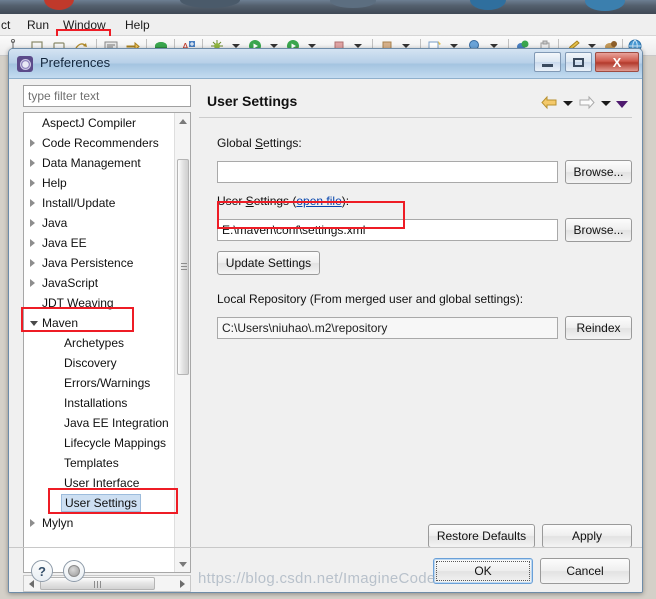 This screenshot has height=599, width=656. Describe the element at coordinates (99, 223) in the screenshot. I see `tree-item-java: Java` at that location.